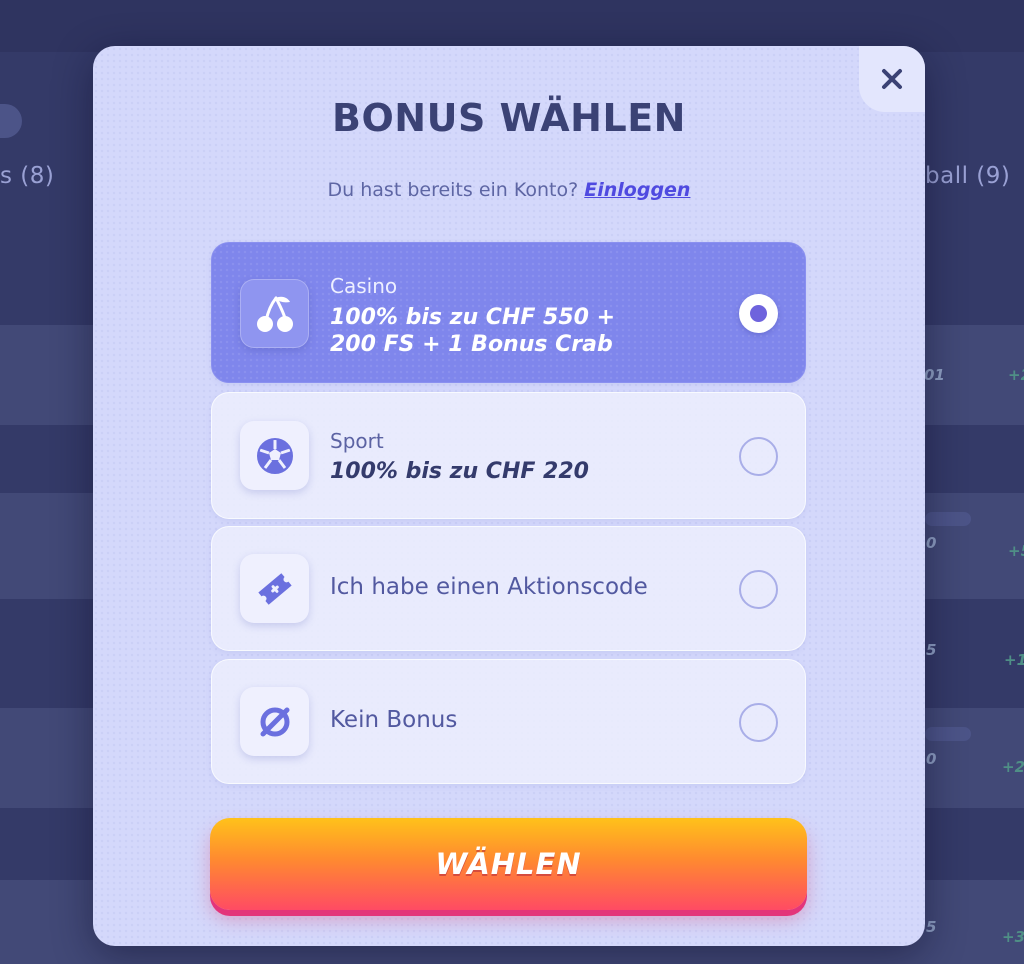 This screenshot has width=1024, height=964. What do you see at coordinates (471, 344) in the screenshot?
I see `option-title-casino-line2: 200 FS + 1 Bonus Crab` at bounding box center [471, 344].